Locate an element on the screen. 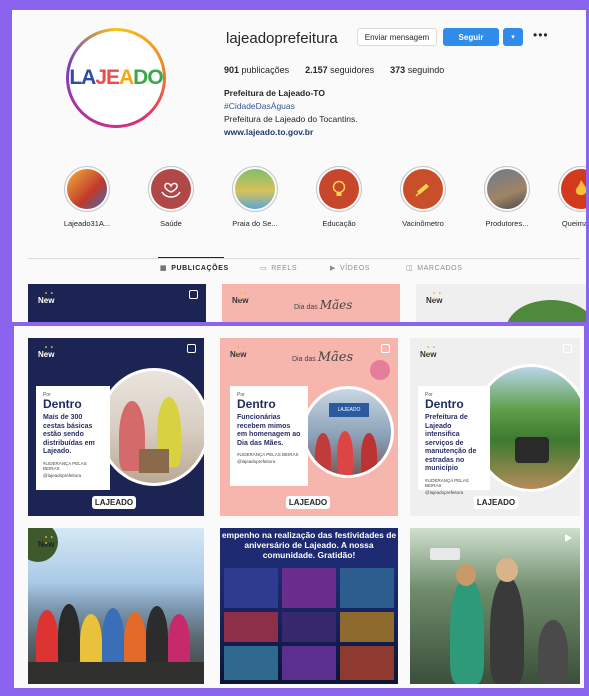 The width and height of the screenshot is (589, 696). festival-photo-icon is located at coordinates (87, 189).